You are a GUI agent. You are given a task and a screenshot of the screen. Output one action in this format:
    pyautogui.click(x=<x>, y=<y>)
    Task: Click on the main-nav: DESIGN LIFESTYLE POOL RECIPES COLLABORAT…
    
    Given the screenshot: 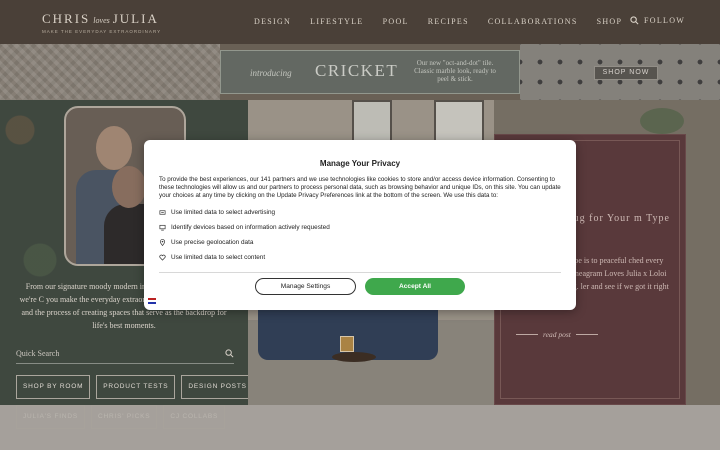 What is the action you would take?
    pyautogui.click(x=447, y=21)
    